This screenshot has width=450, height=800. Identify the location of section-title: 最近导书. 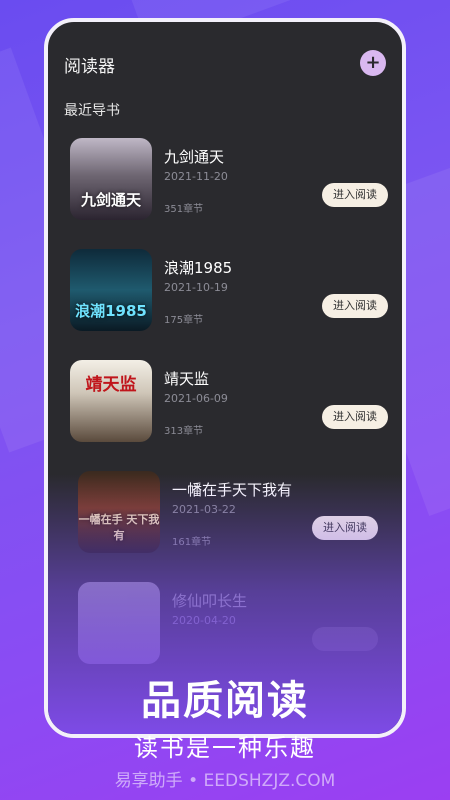
(92, 111).